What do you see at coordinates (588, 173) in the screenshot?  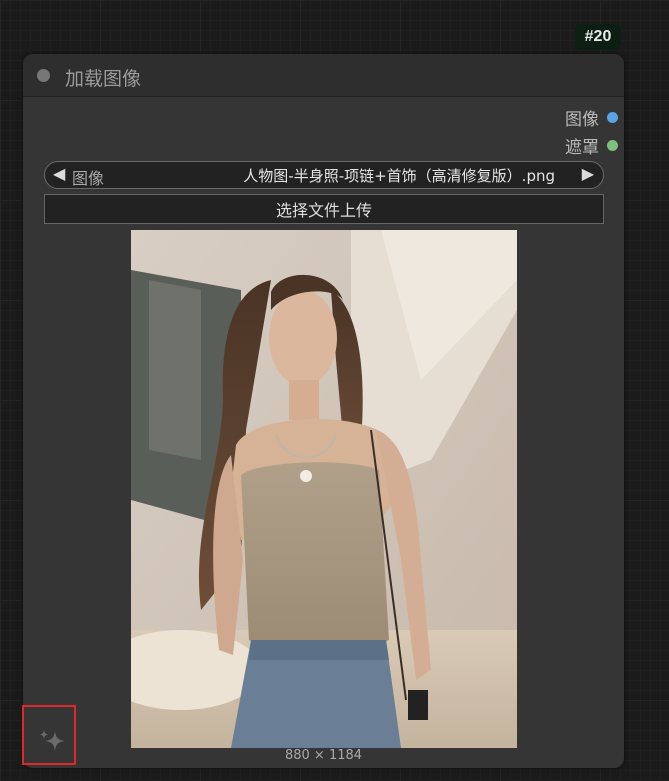 I see `next-arrow-icon: ▶` at bounding box center [588, 173].